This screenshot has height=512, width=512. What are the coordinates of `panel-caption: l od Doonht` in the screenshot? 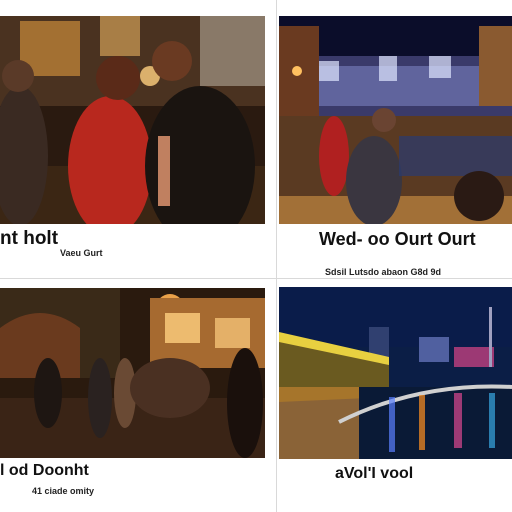 It's located at (44, 470).